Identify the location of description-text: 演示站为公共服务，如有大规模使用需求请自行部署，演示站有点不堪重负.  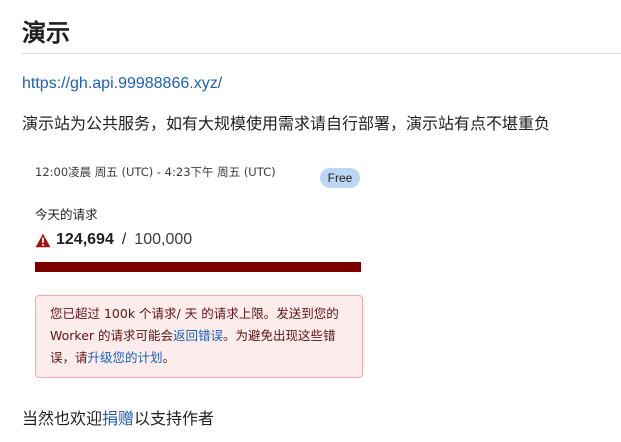
(286, 123).